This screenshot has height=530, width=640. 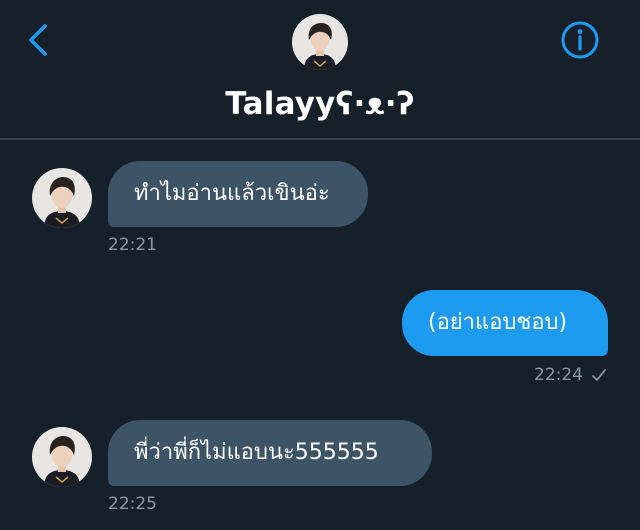 I want to click on info-circle-icon, so click(x=580, y=40).